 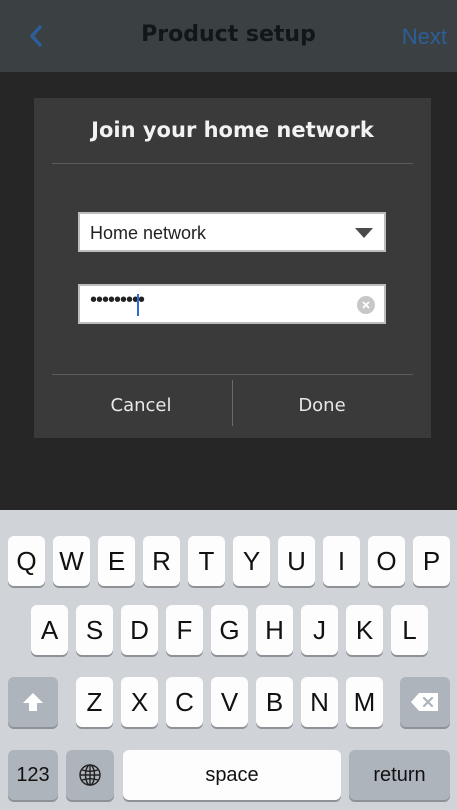 I want to click on dialog-title: Join your home network, so click(x=232, y=130).